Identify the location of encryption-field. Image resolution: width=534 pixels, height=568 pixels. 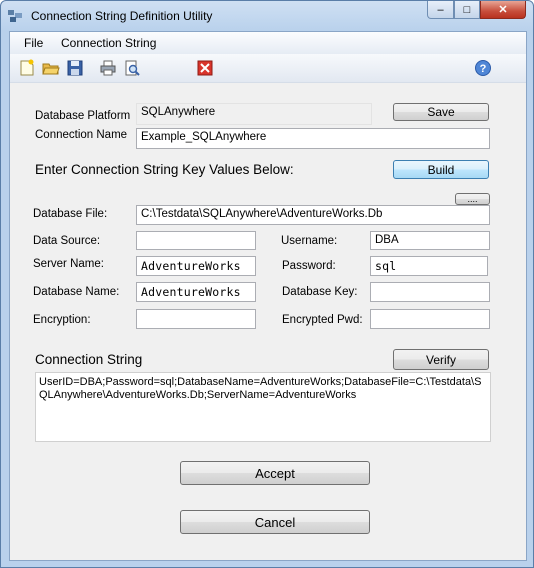
(196, 319).